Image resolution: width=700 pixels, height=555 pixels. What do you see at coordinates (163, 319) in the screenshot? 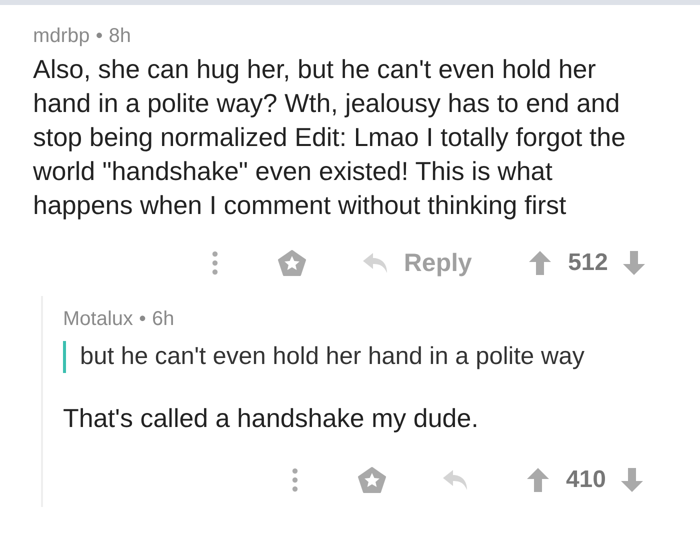
I see `comment-age: 6h` at bounding box center [163, 319].